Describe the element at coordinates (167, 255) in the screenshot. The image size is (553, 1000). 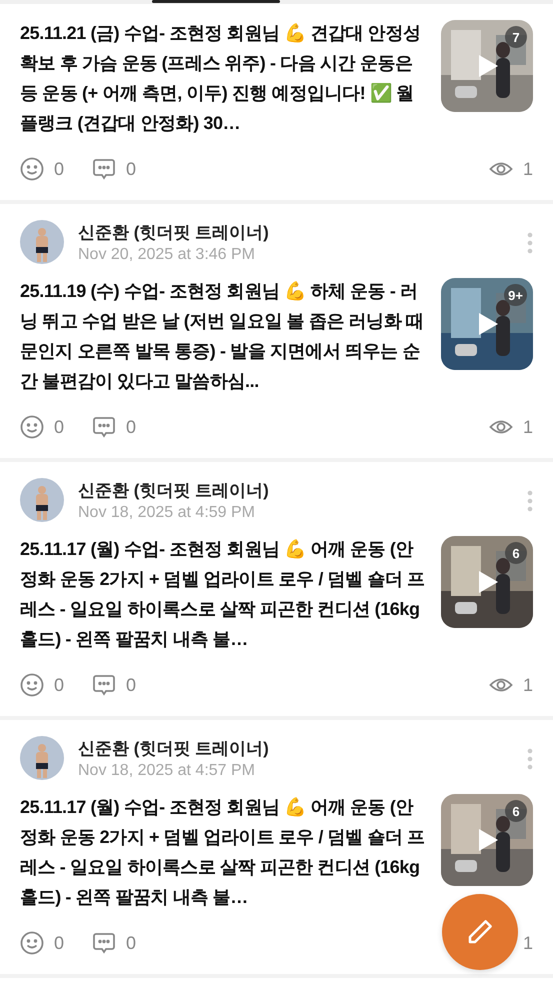
I see `post-time: Nov 20, 2025 at 3:46 PM` at that location.